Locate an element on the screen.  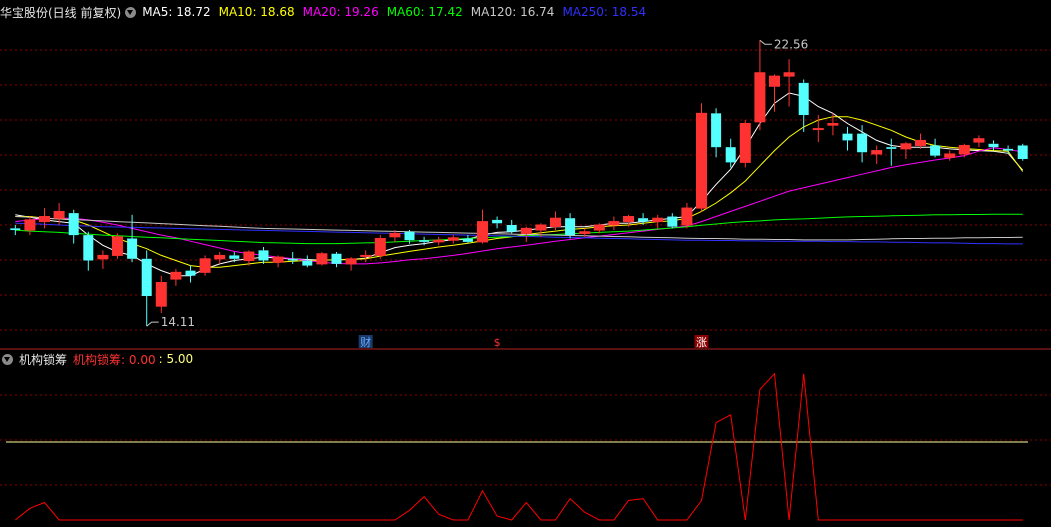
ma10-label: MA10: 18.68 is located at coordinates (256, 12).